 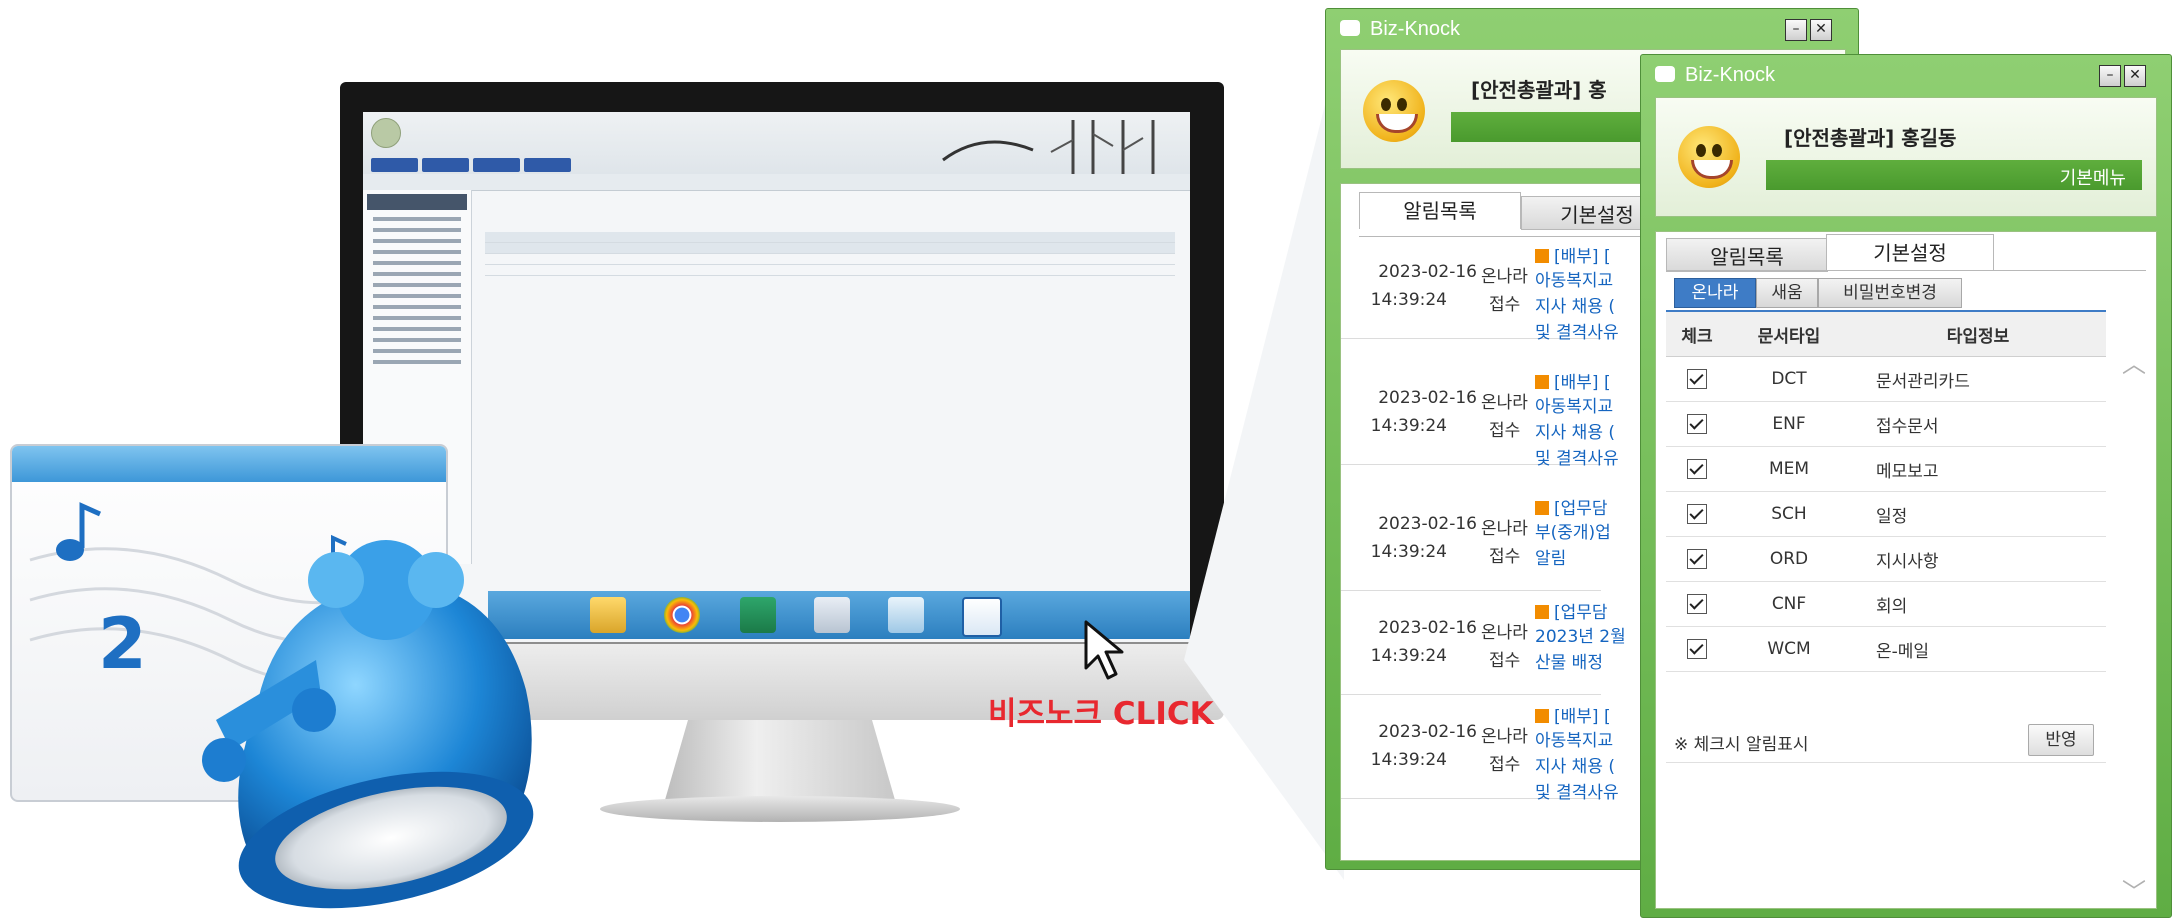 What do you see at coordinates (682, 615) in the screenshot?
I see `chrome-icon` at bounding box center [682, 615].